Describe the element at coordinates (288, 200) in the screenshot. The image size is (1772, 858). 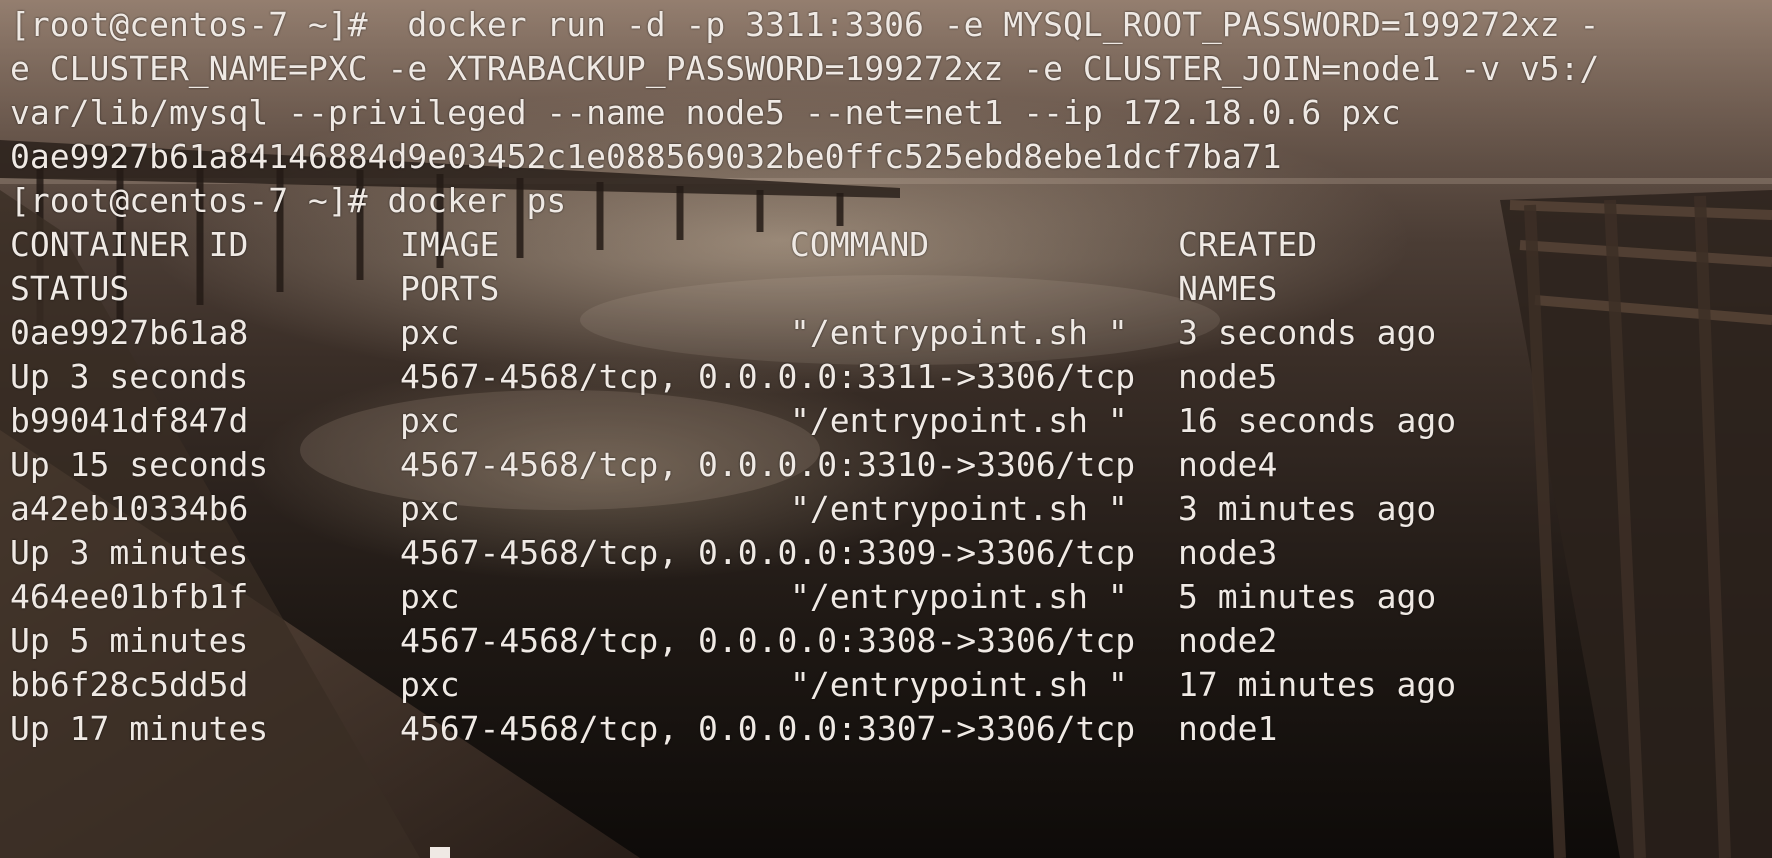
I see `command-line: [root@centos-7 ~]# docker ps` at that location.